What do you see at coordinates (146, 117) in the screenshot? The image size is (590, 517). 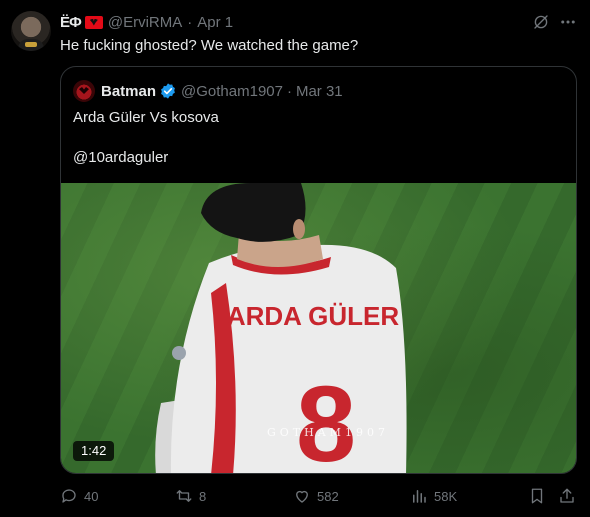 I see `quote-text-line: Arda Güler Vs kosova` at bounding box center [146, 117].